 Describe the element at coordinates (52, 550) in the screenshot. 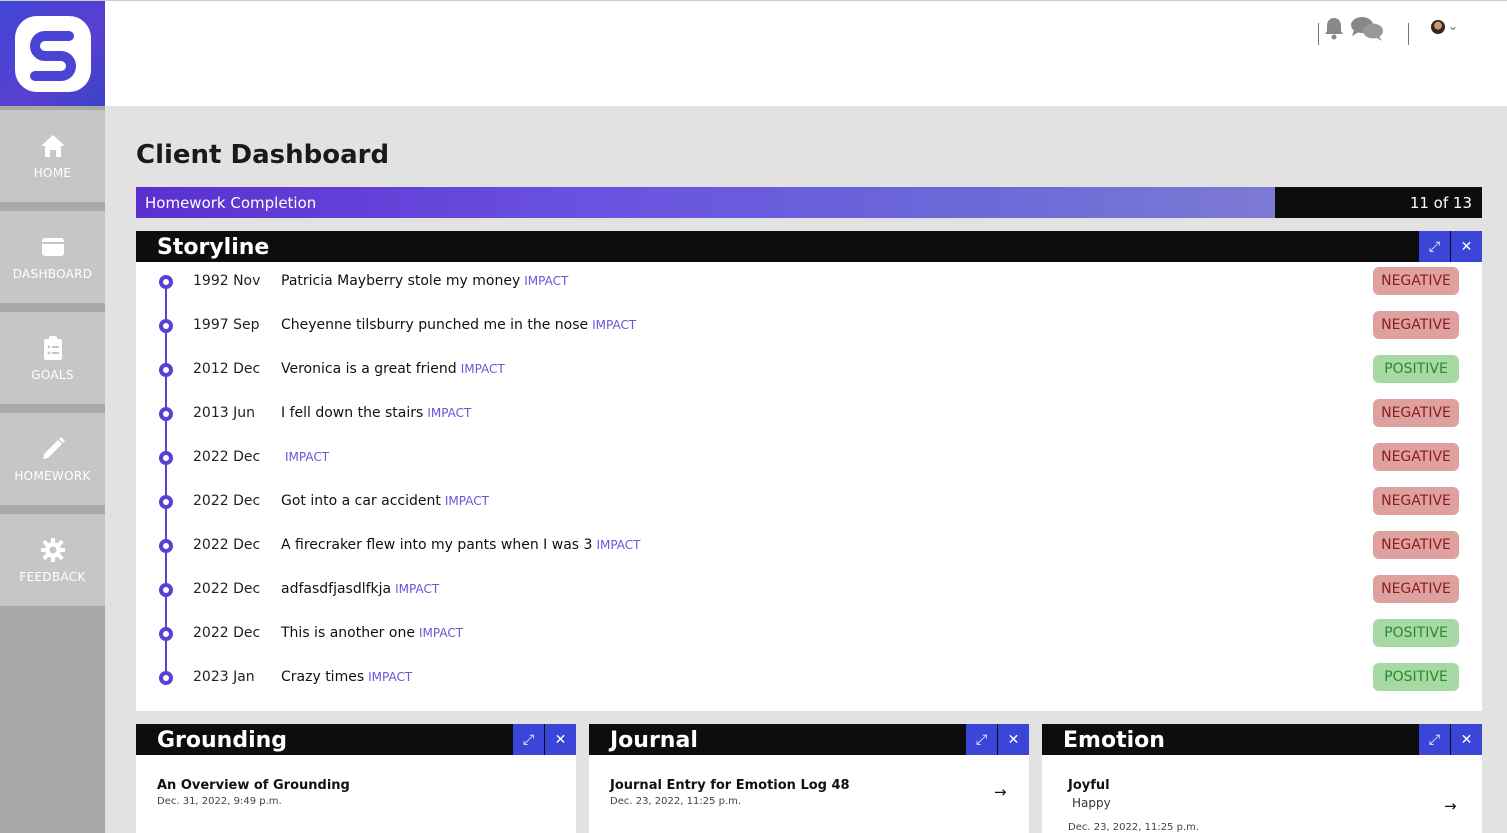

I see `gear-icon` at that location.